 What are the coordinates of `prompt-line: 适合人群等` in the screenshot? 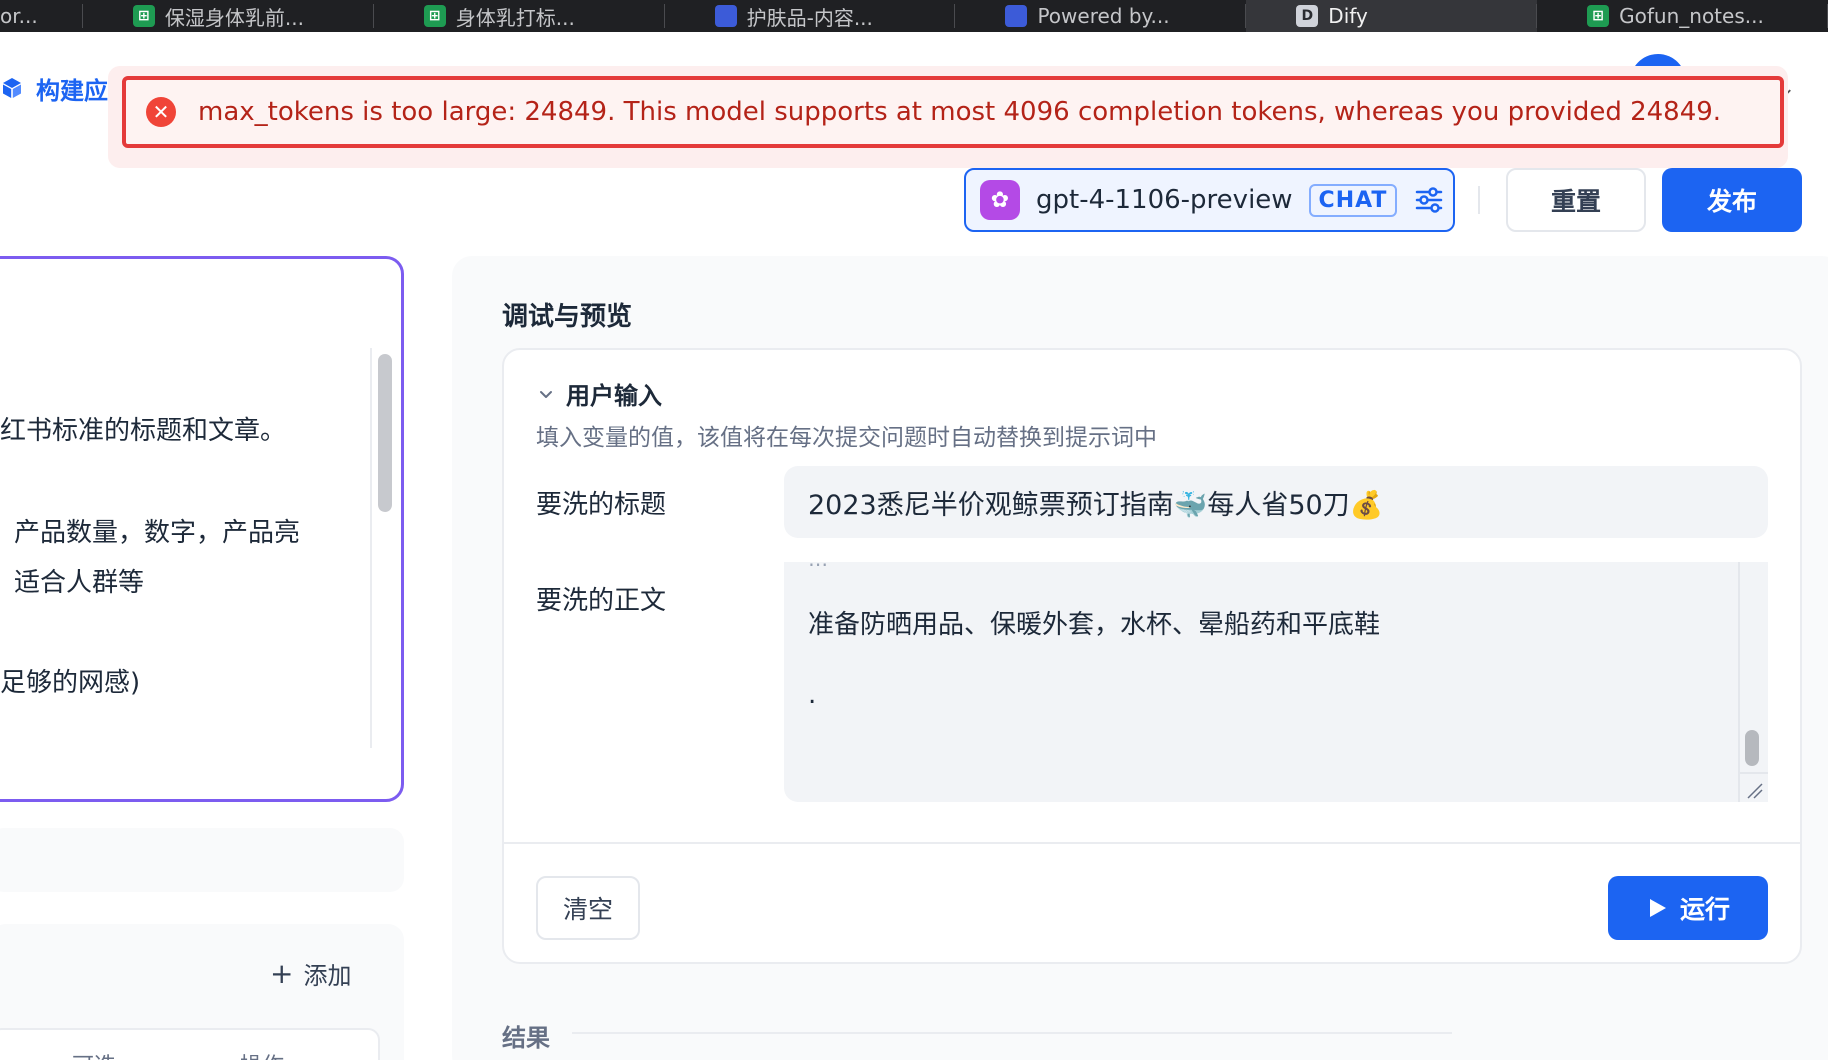 It's located at (79, 583).